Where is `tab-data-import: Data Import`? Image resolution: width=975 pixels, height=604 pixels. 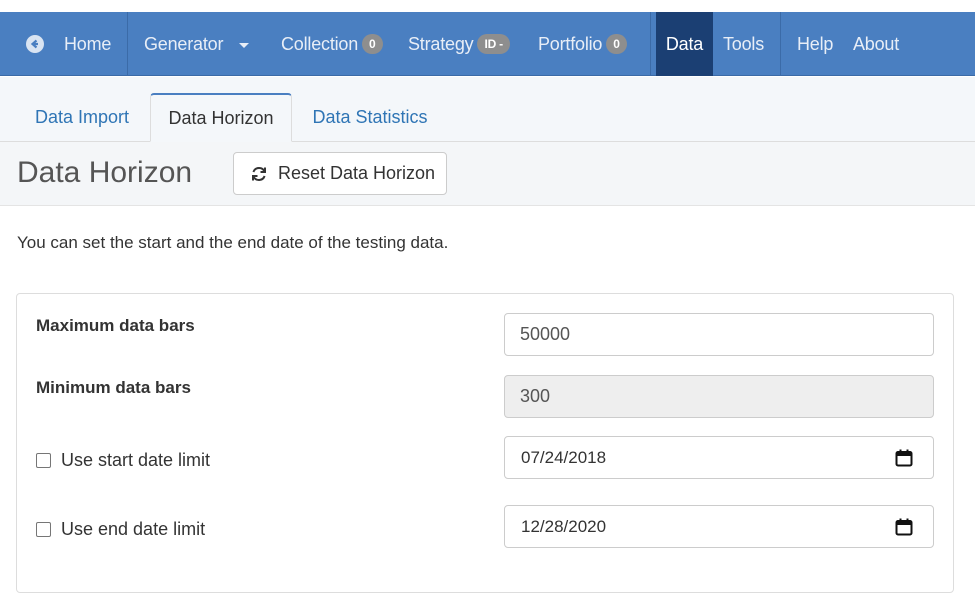
tab-data-import: Data Import is located at coordinates (82, 117).